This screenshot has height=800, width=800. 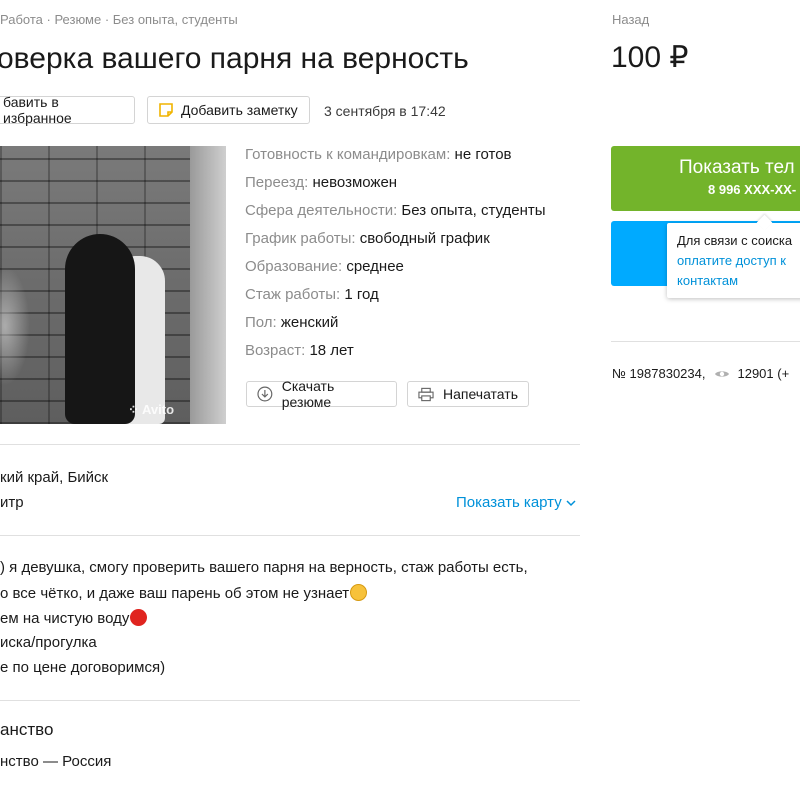 I want to click on param-travel: Готовность к командировкам: не готов, so click(x=378, y=154).